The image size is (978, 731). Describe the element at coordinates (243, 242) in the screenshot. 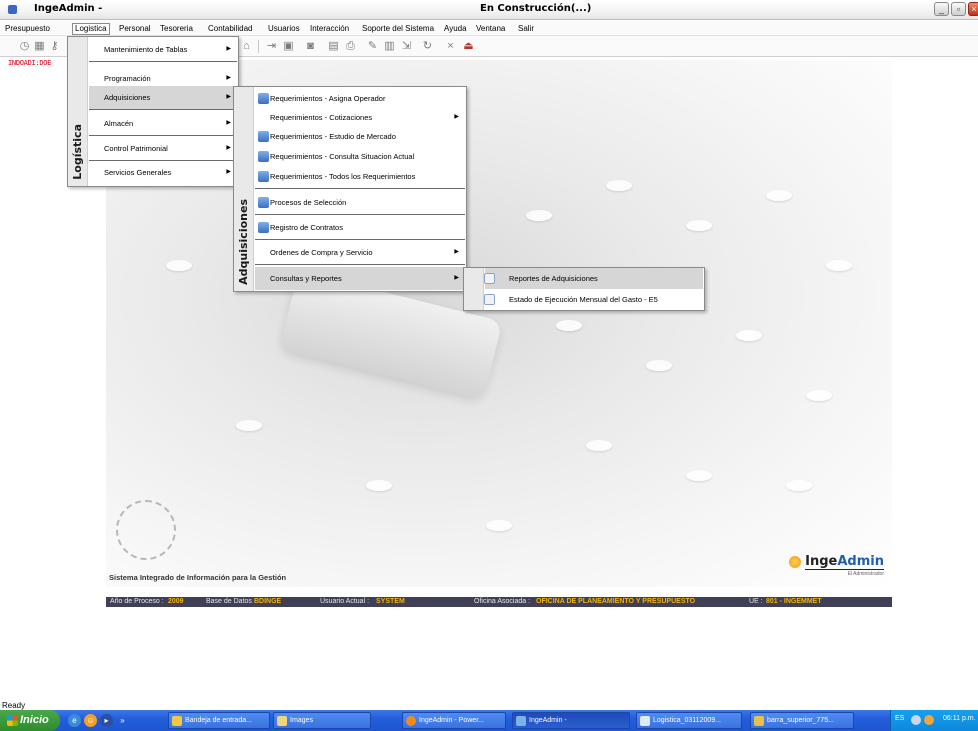

I see `menu-side-label: Adquisiciones` at that location.